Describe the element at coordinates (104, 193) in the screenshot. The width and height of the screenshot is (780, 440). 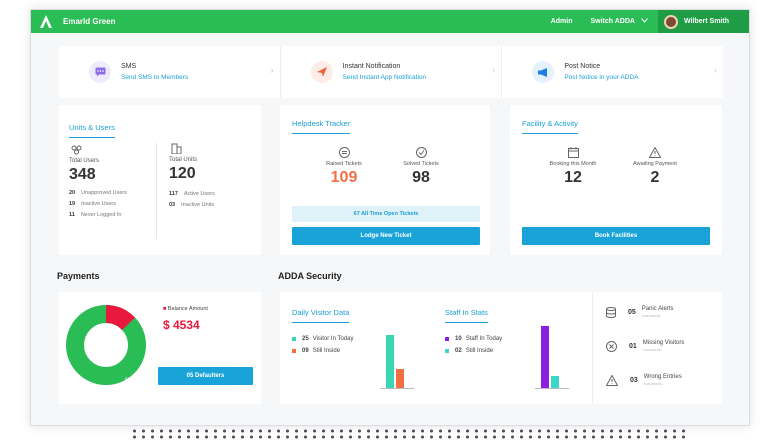
I see `stat-label: Unapproved Users` at that location.